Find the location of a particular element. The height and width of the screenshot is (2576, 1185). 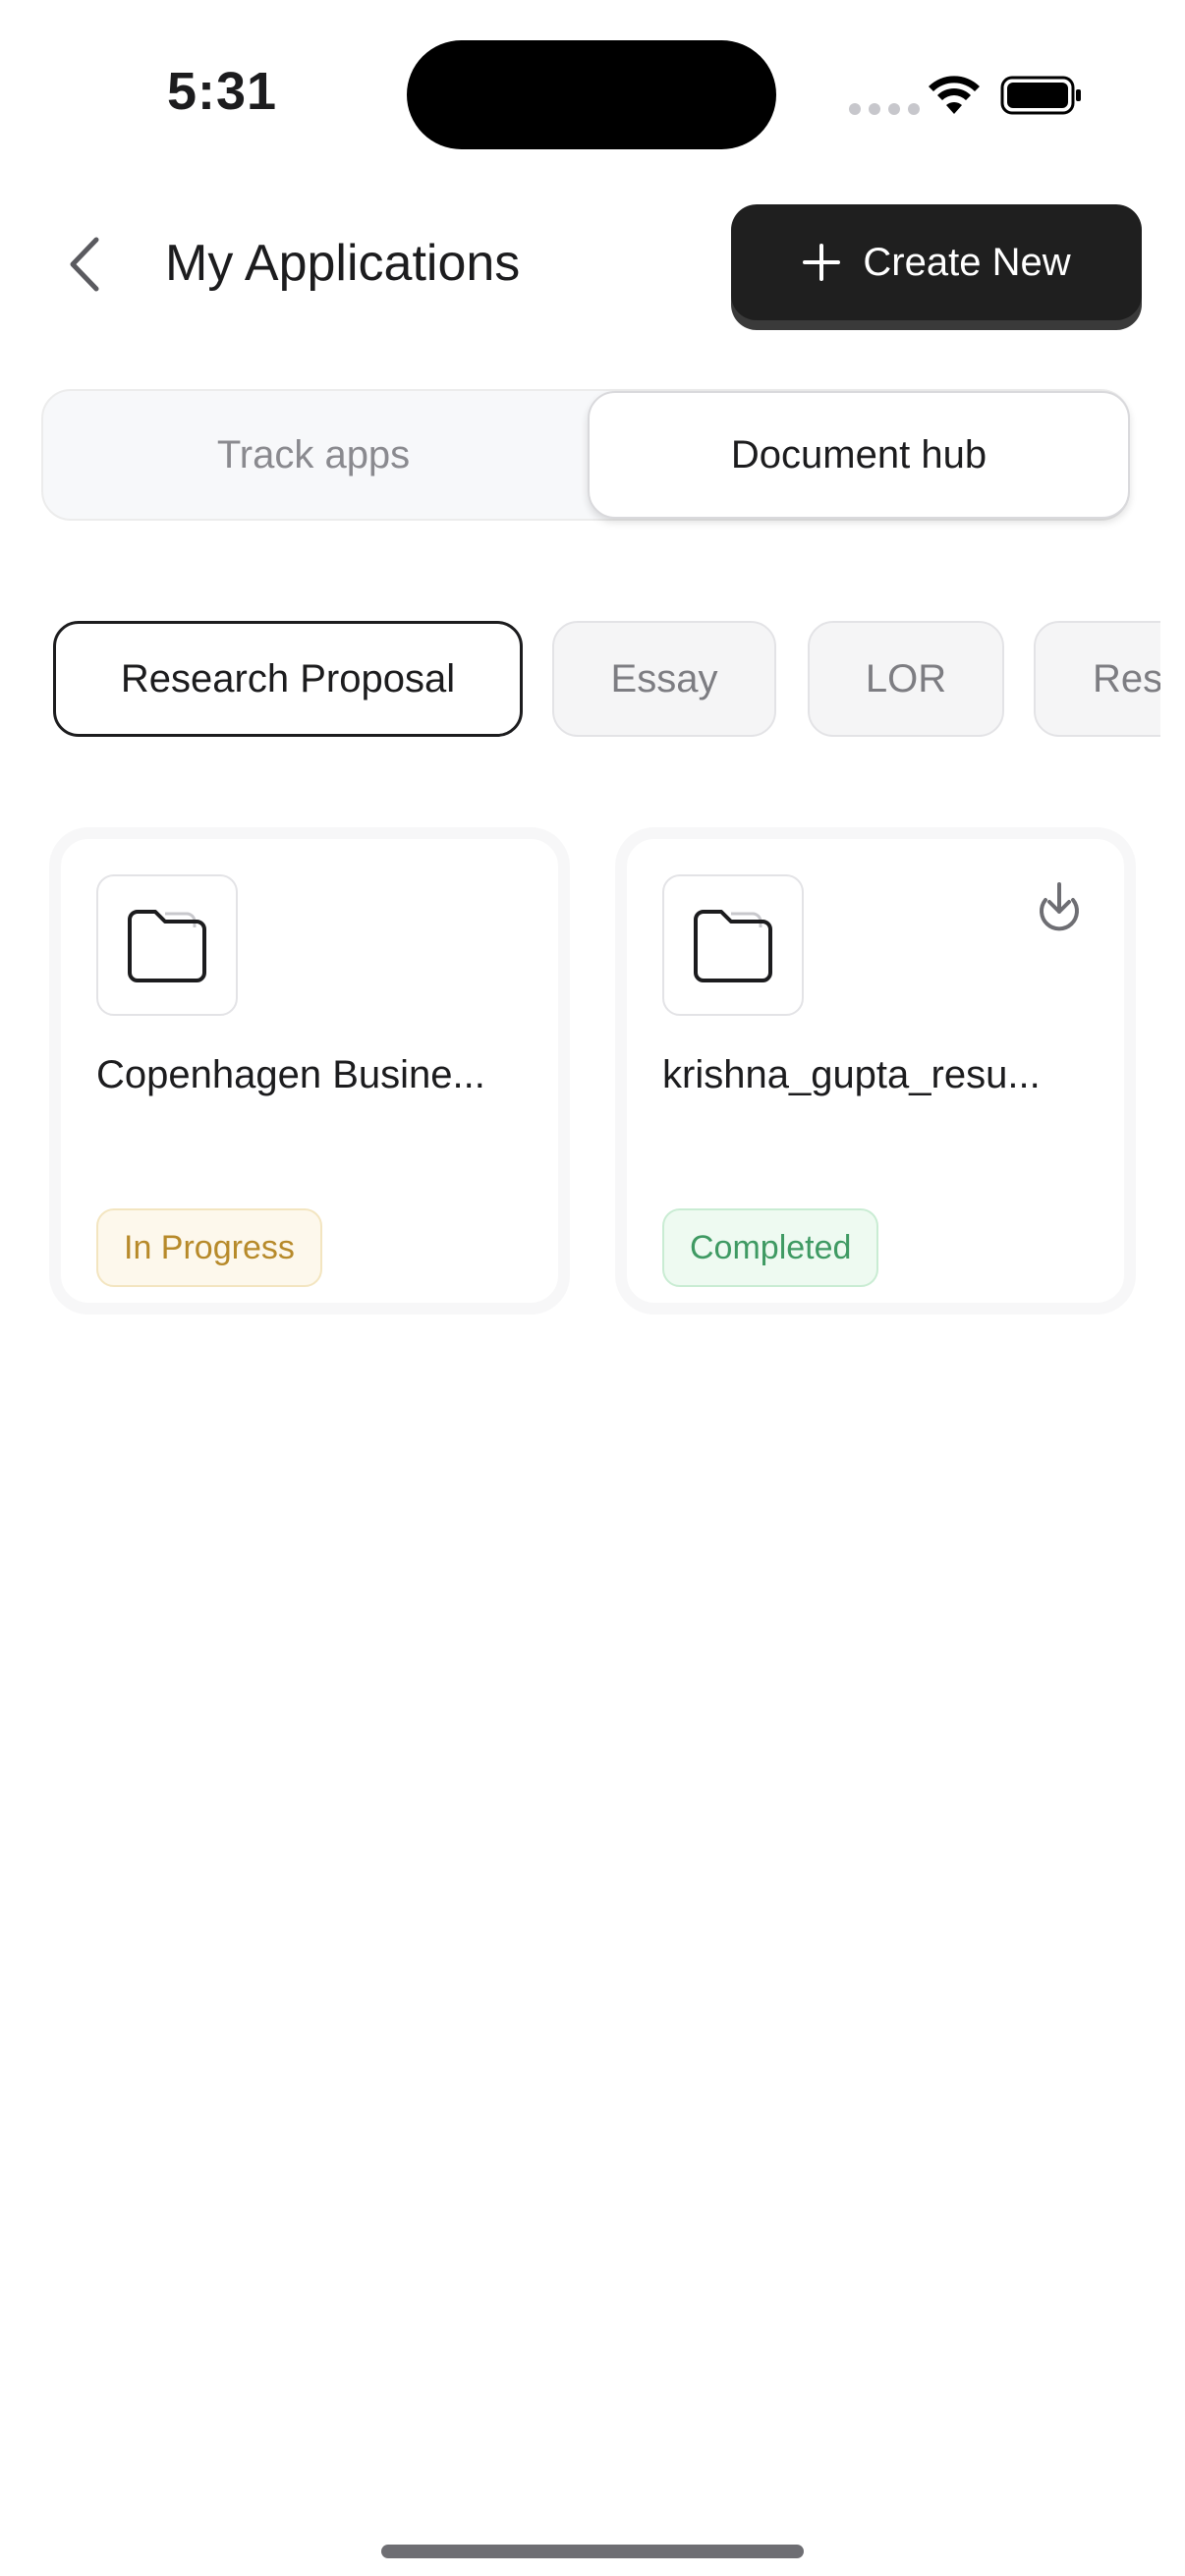

chip-essay: Essay is located at coordinates (664, 679).